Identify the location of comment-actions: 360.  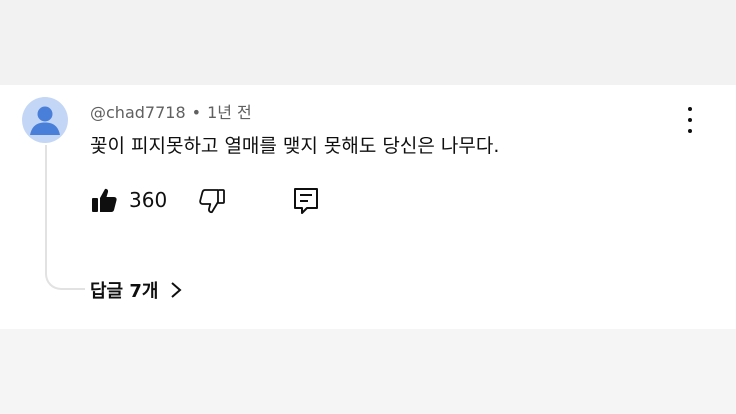
(215, 201).